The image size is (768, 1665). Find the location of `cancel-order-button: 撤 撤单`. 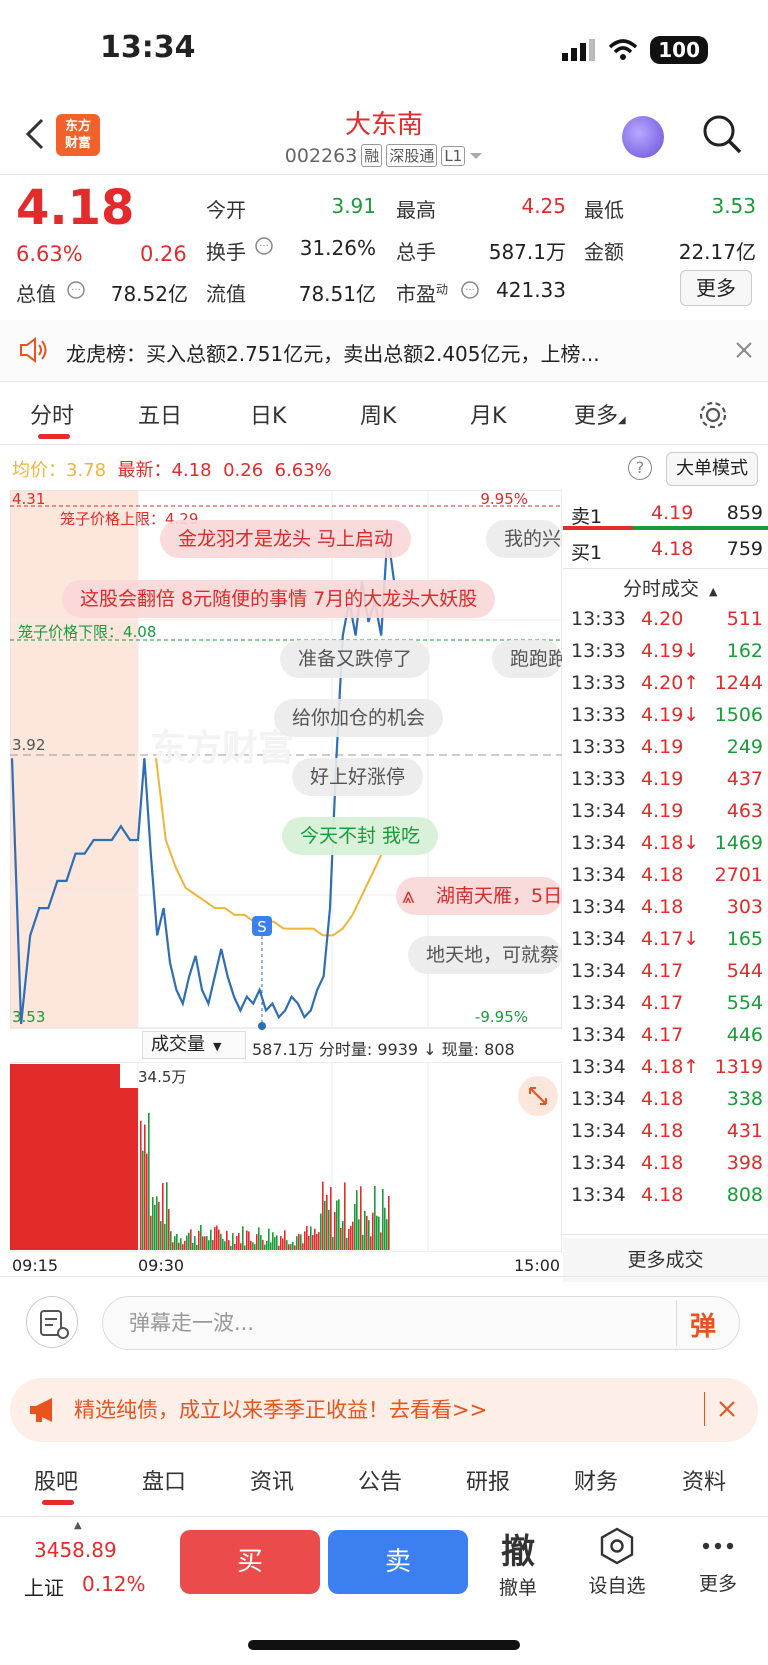

cancel-order-button: 撤 撤单 is located at coordinates (518, 1562).